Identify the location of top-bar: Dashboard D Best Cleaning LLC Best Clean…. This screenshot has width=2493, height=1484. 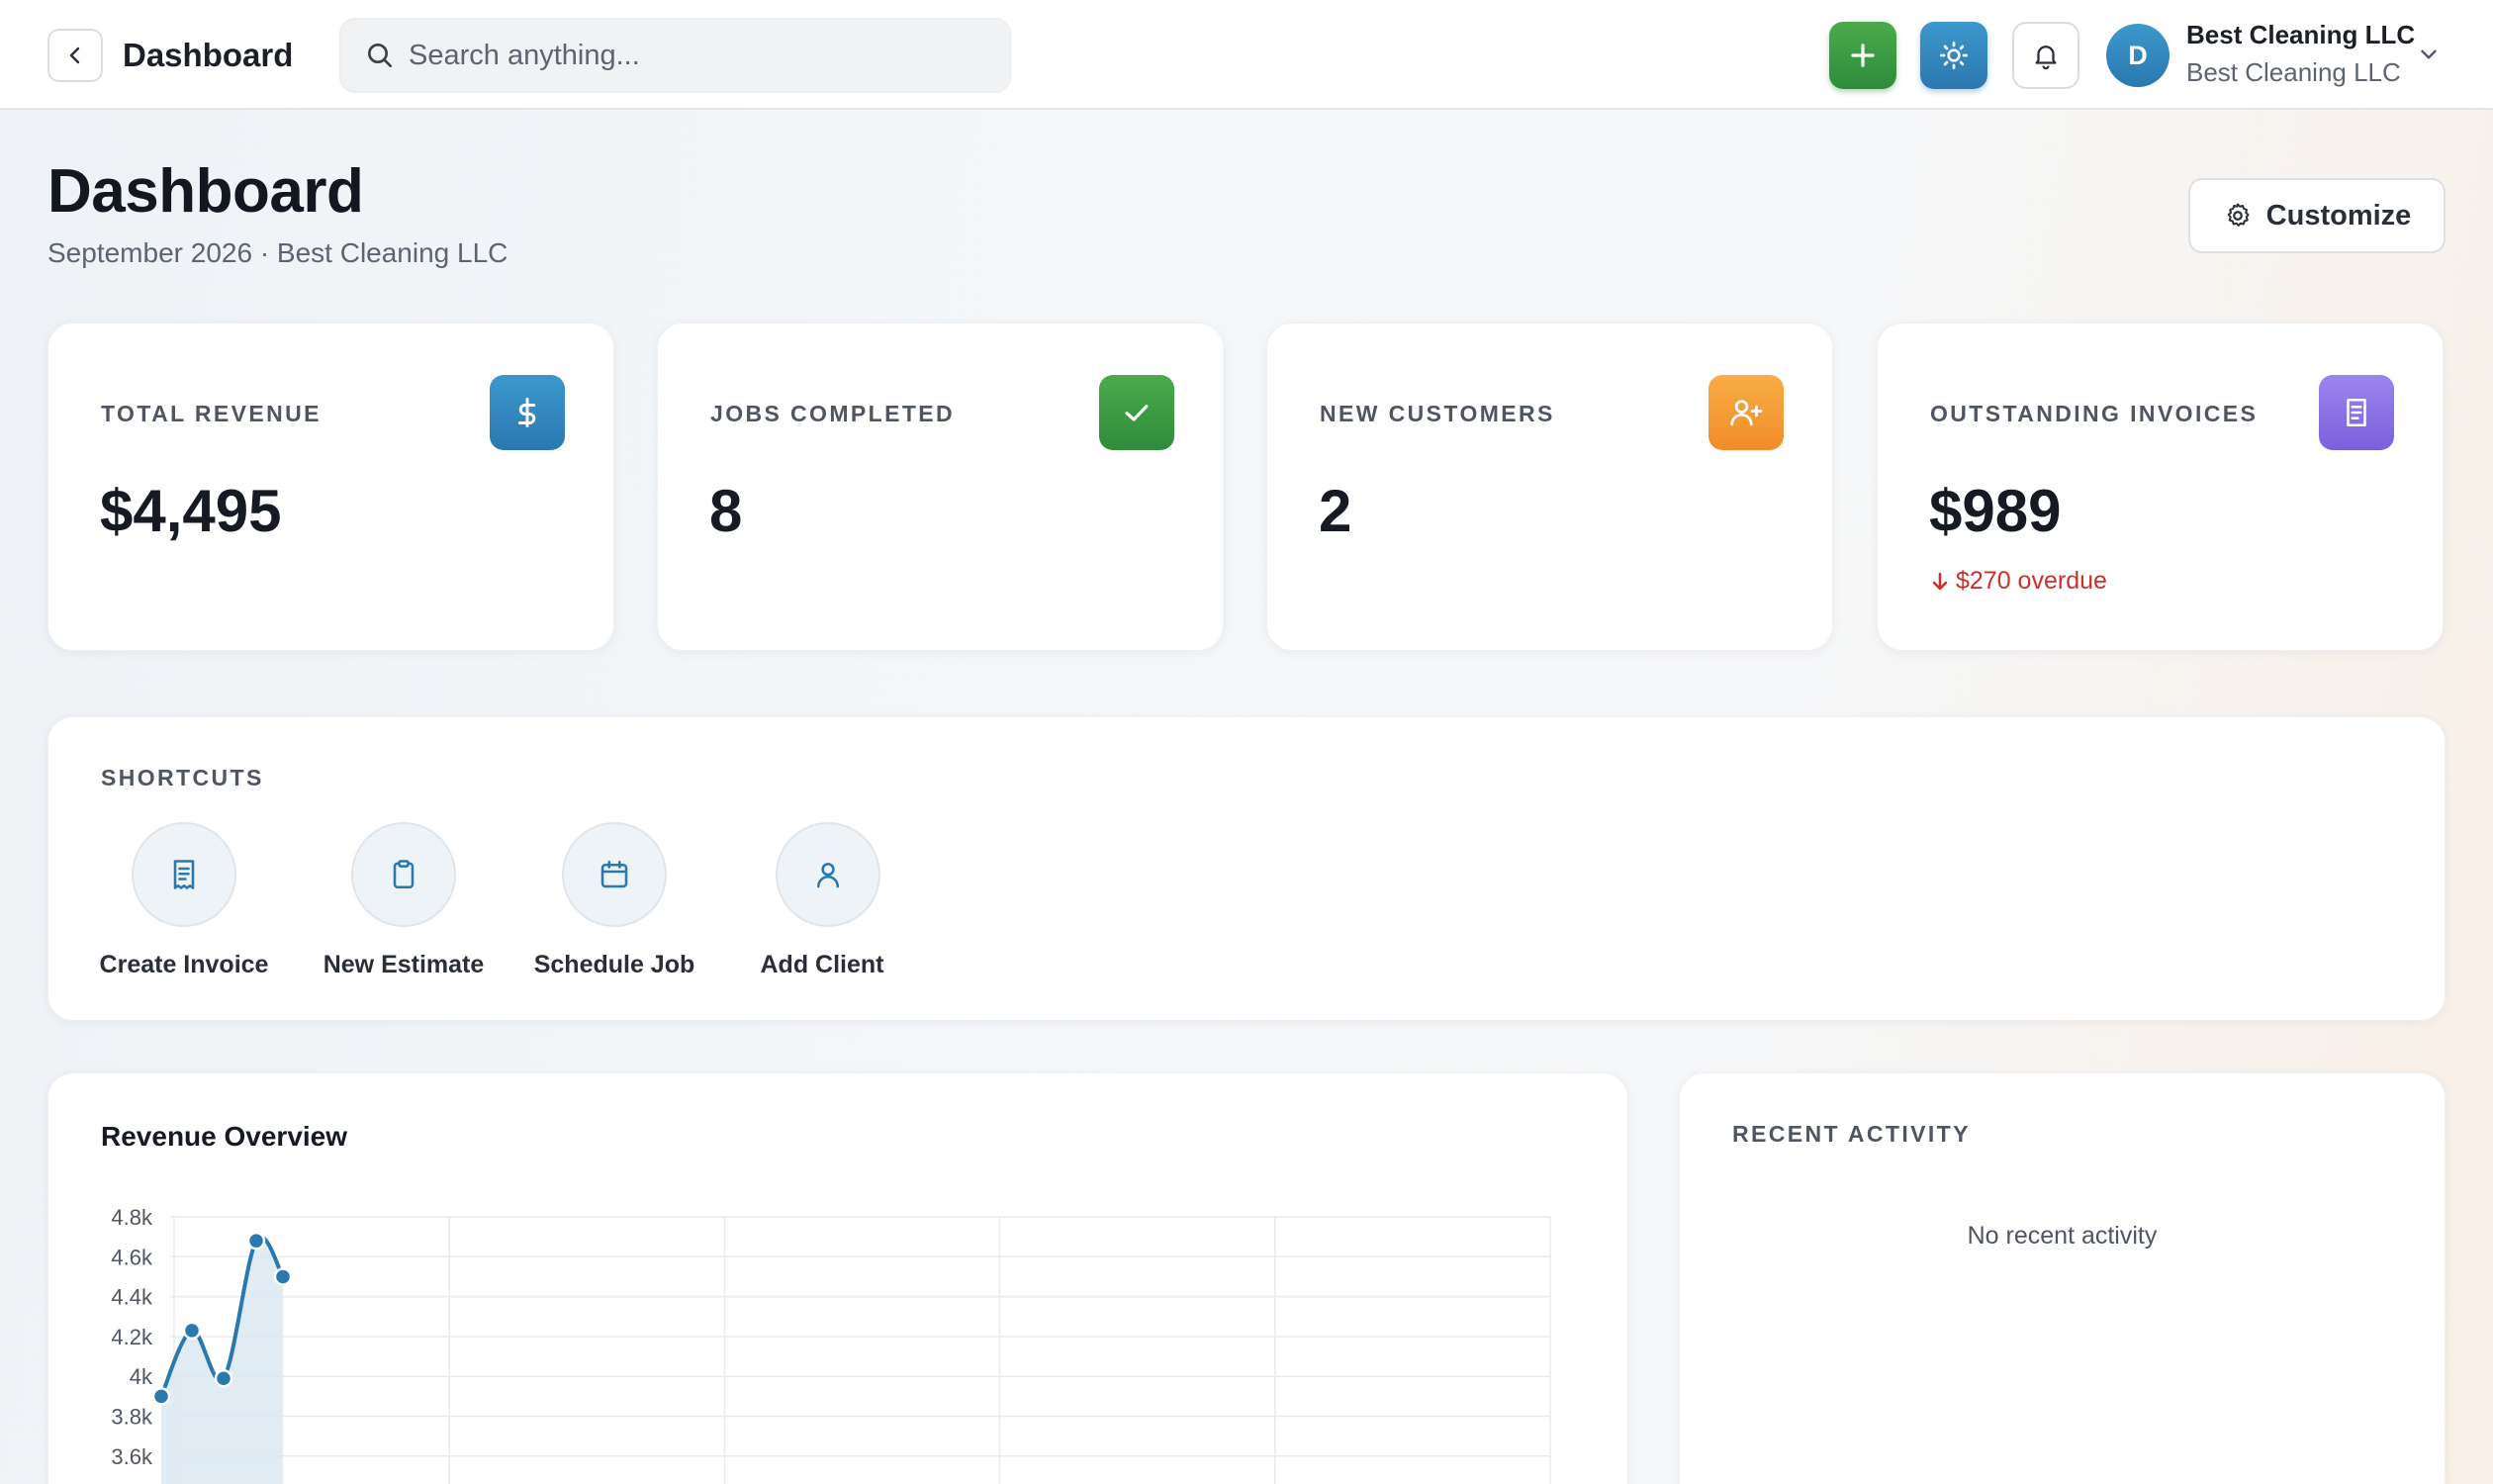
(1246, 55).